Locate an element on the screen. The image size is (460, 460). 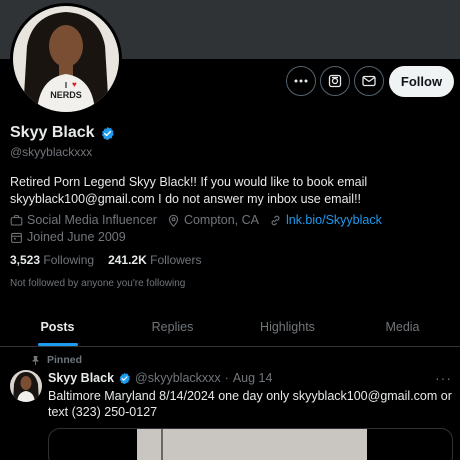
post-media is located at coordinates (250, 444).